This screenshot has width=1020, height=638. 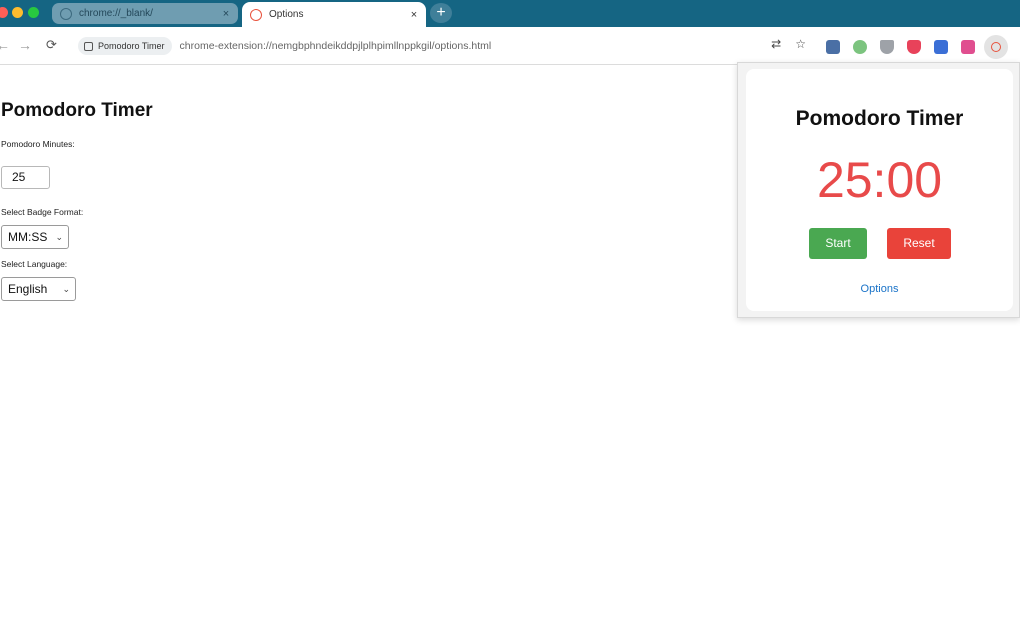 What do you see at coordinates (256, 14) in the screenshot?
I see `pomodoro-favicon-icon` at bounding box center [256, 14].